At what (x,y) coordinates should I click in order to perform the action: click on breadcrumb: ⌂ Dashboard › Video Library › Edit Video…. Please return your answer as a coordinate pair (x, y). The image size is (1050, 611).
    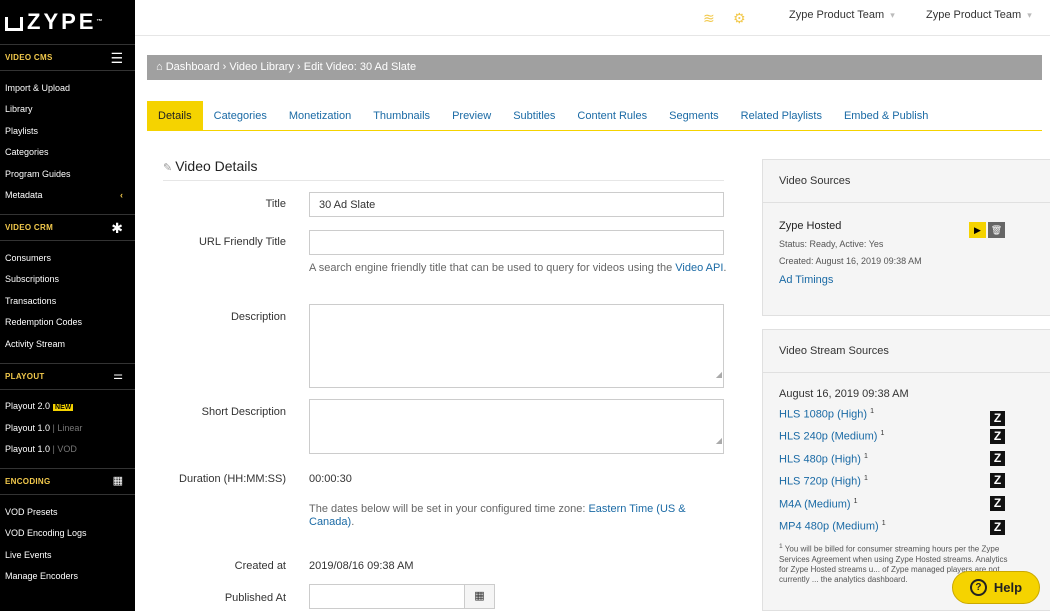
    Looking at the image, I should click on (594, 67).